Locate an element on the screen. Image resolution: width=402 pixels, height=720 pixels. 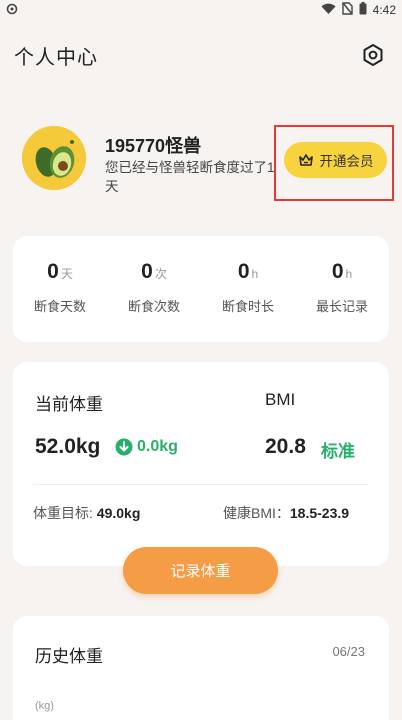
vip-button: 开通会员 is located at coordinates (335, 160).